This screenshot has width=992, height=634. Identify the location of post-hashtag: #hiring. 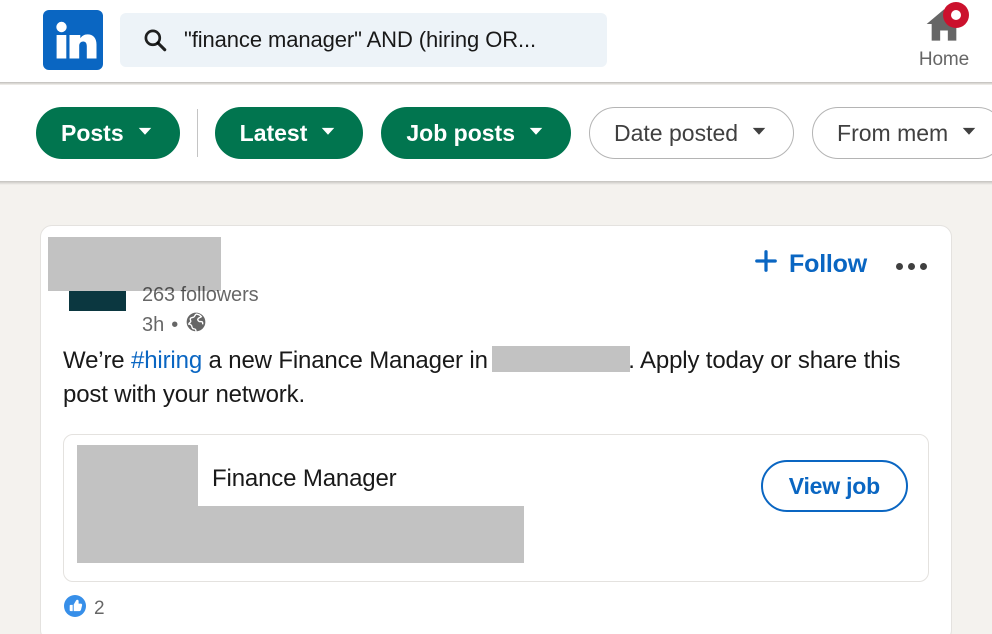
(166, 360).